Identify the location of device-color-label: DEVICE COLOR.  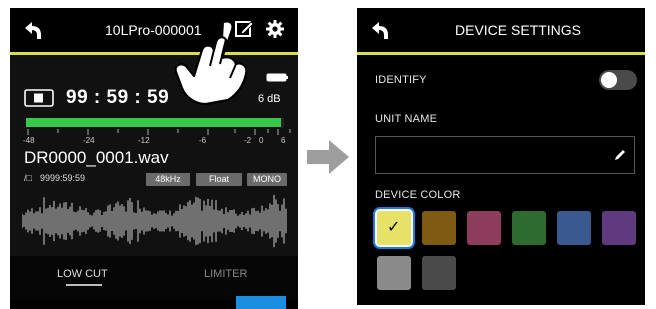
(418, 195).